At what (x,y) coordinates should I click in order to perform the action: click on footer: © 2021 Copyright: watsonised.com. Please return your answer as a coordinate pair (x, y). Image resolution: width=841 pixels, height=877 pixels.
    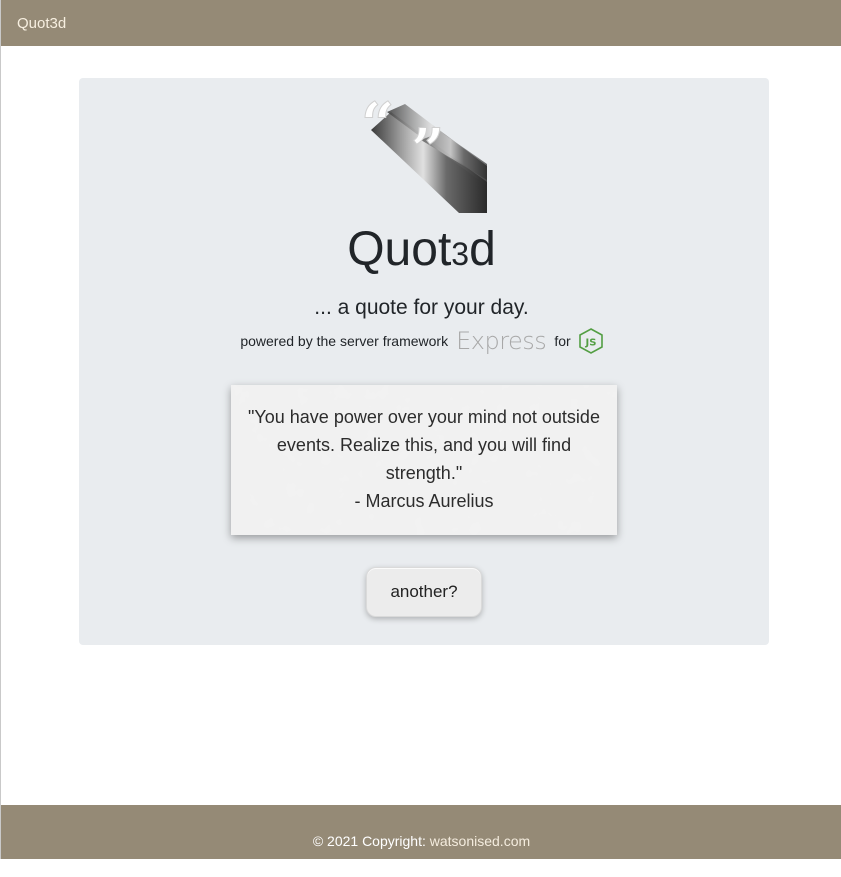
    Looking at the image, I should click on (421, 832).